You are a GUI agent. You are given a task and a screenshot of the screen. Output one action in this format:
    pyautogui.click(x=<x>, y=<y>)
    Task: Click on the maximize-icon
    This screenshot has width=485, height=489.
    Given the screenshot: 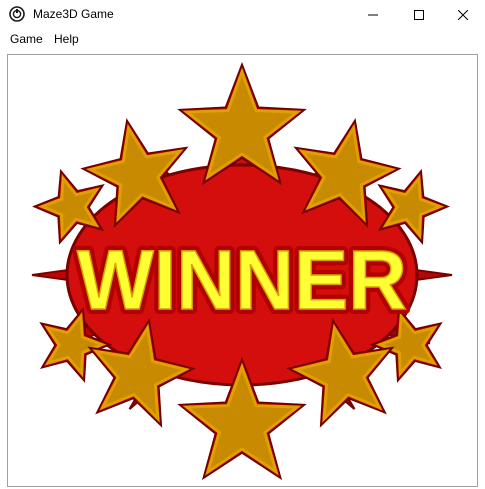 What is the action you would take?
    pyautogui.click(x=419, y=14)
    